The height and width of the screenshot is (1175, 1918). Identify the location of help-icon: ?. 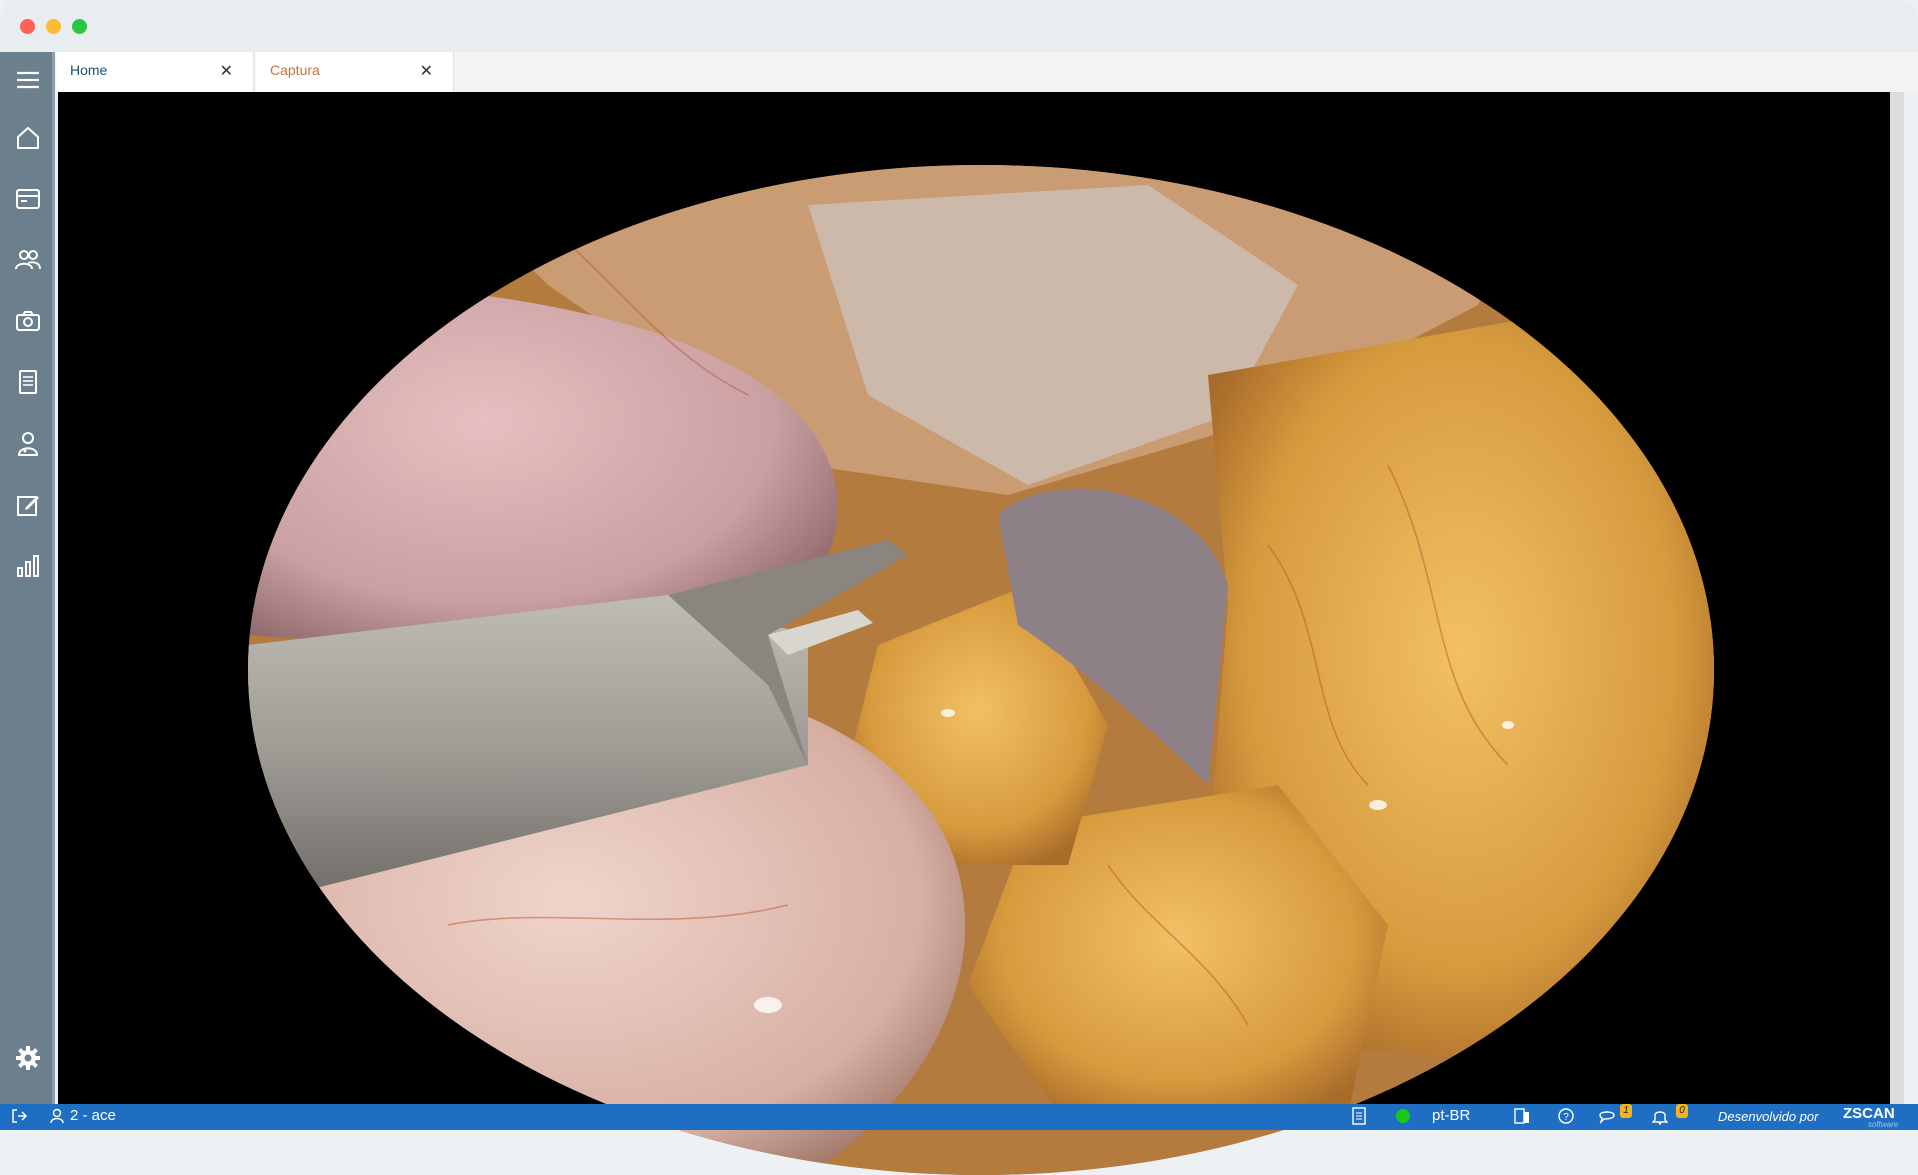
(1566, 1116).